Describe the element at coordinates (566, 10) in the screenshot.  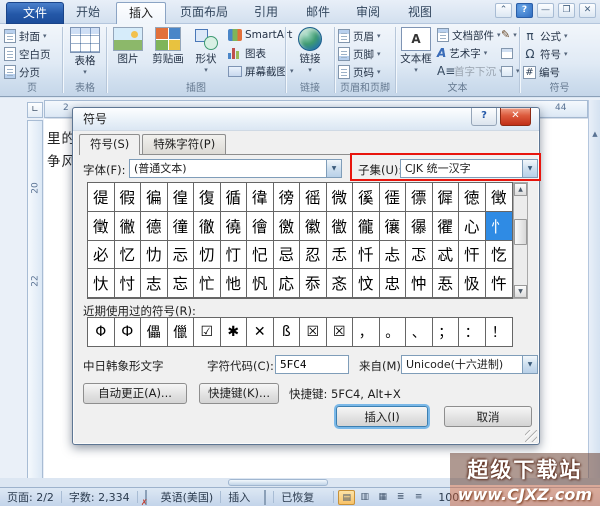
I see `restore-button: ❐` at that location.